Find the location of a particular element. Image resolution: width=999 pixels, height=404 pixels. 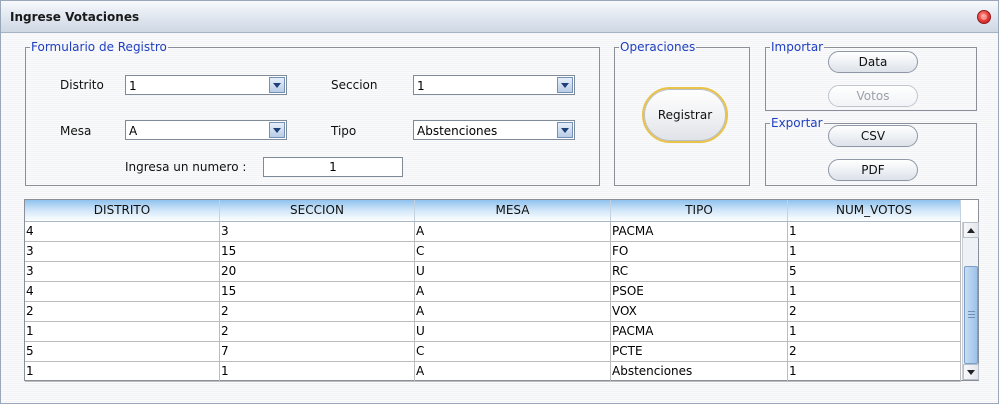

tipo-select: Abstenciones is located at coordinates (494, 130).